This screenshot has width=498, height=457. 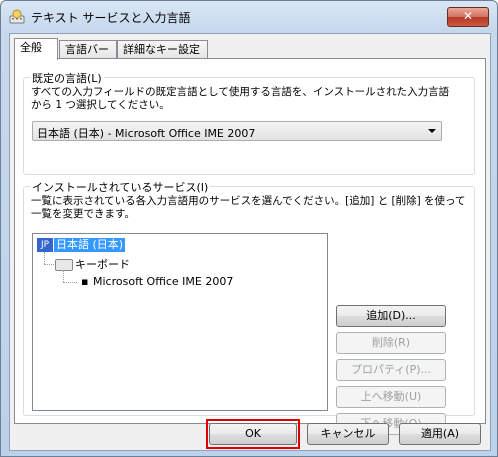 I want to click on tab-general-label: 全般, so click(x=31, y=47).